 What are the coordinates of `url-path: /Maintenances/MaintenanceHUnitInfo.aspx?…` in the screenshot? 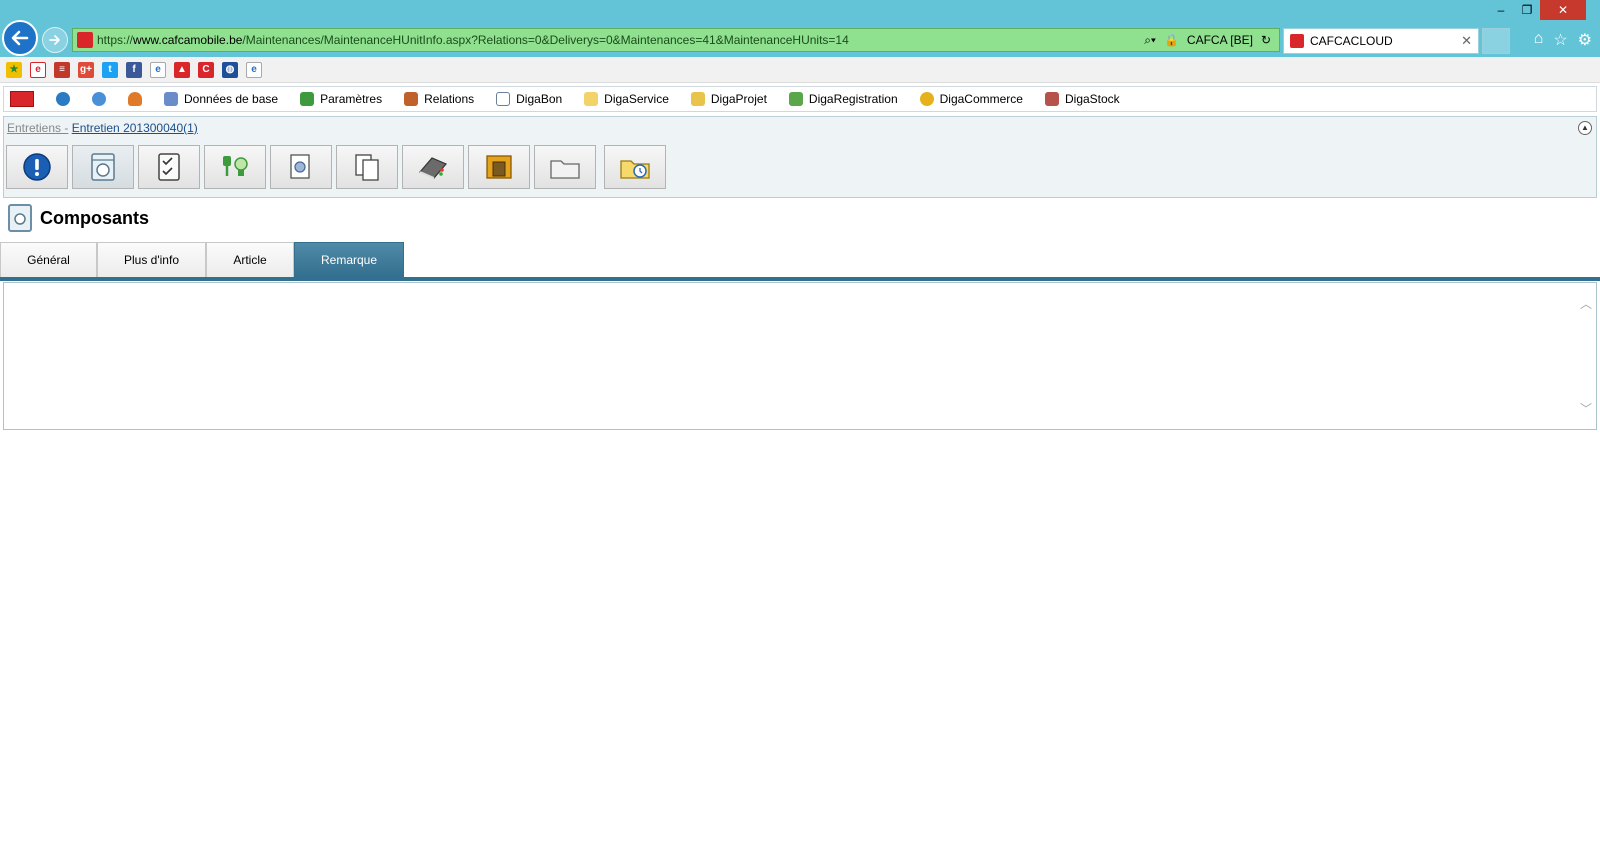 It's located at (545, 40).